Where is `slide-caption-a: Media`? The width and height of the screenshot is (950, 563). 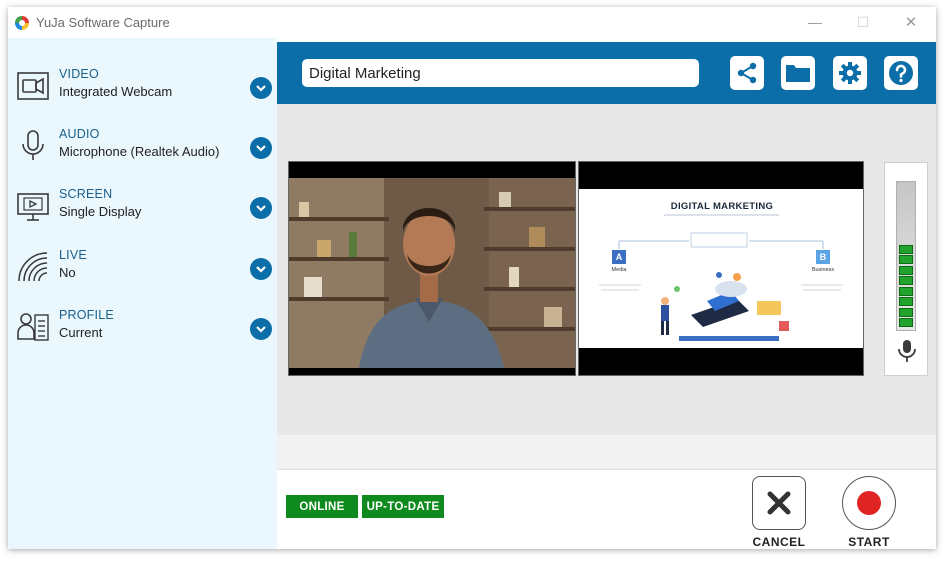
slide-caption-a: Media is located at coordinates (619, 270).